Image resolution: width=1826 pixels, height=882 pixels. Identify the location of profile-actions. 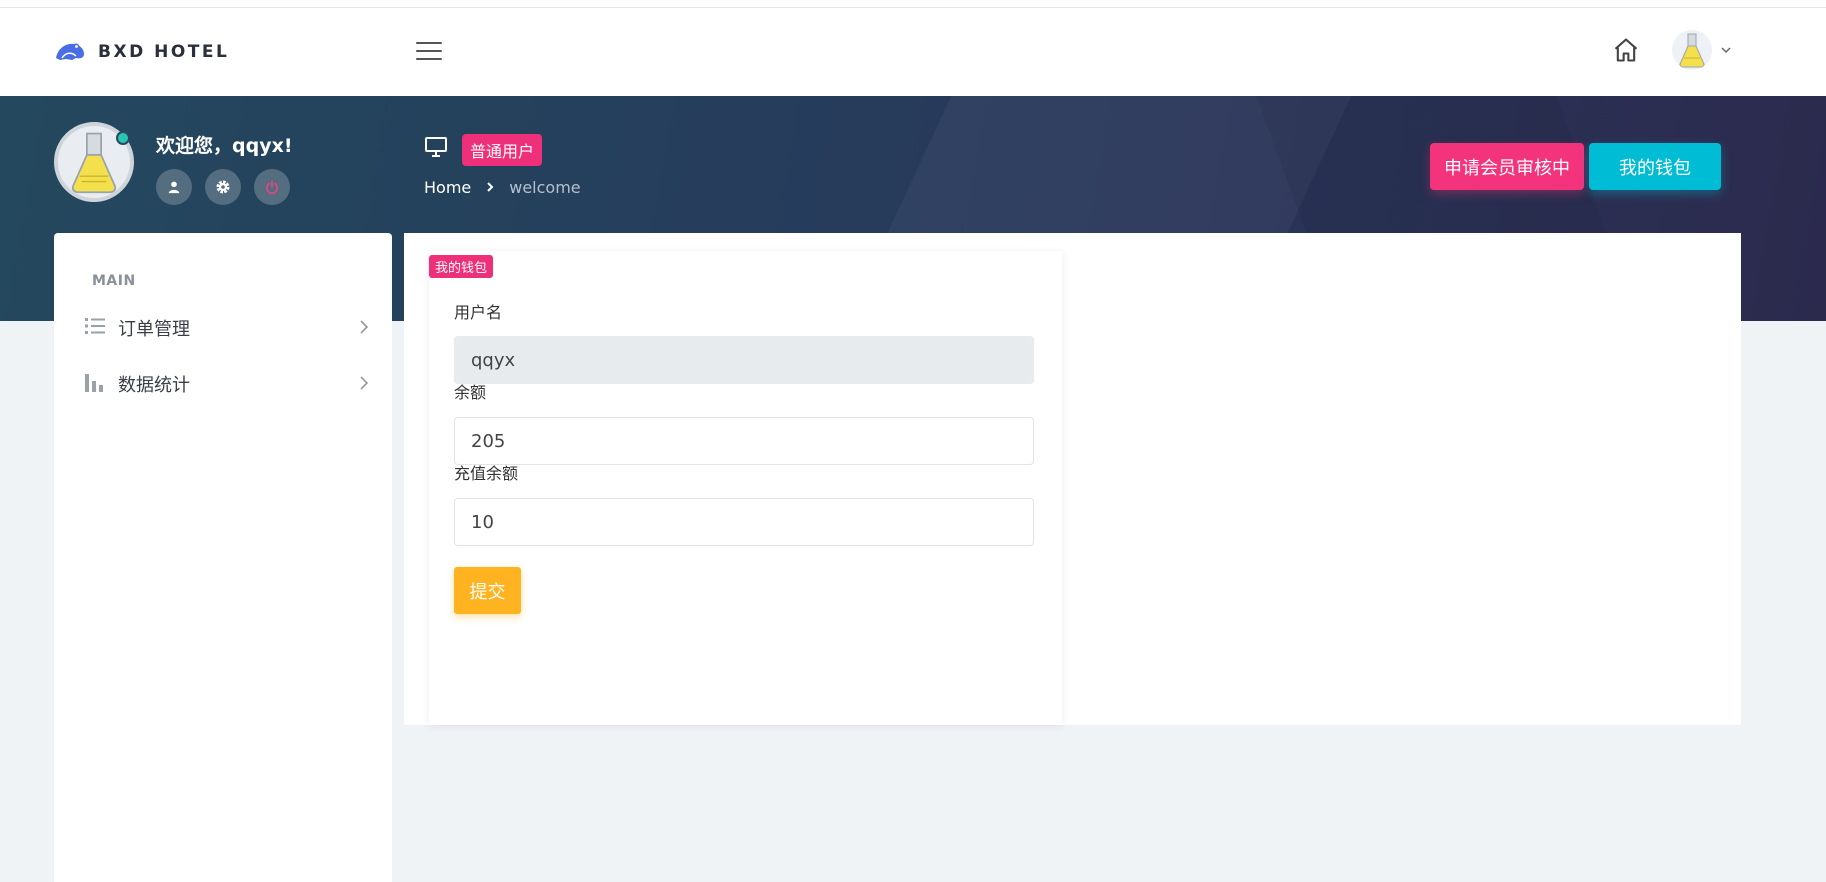
(223, 187).